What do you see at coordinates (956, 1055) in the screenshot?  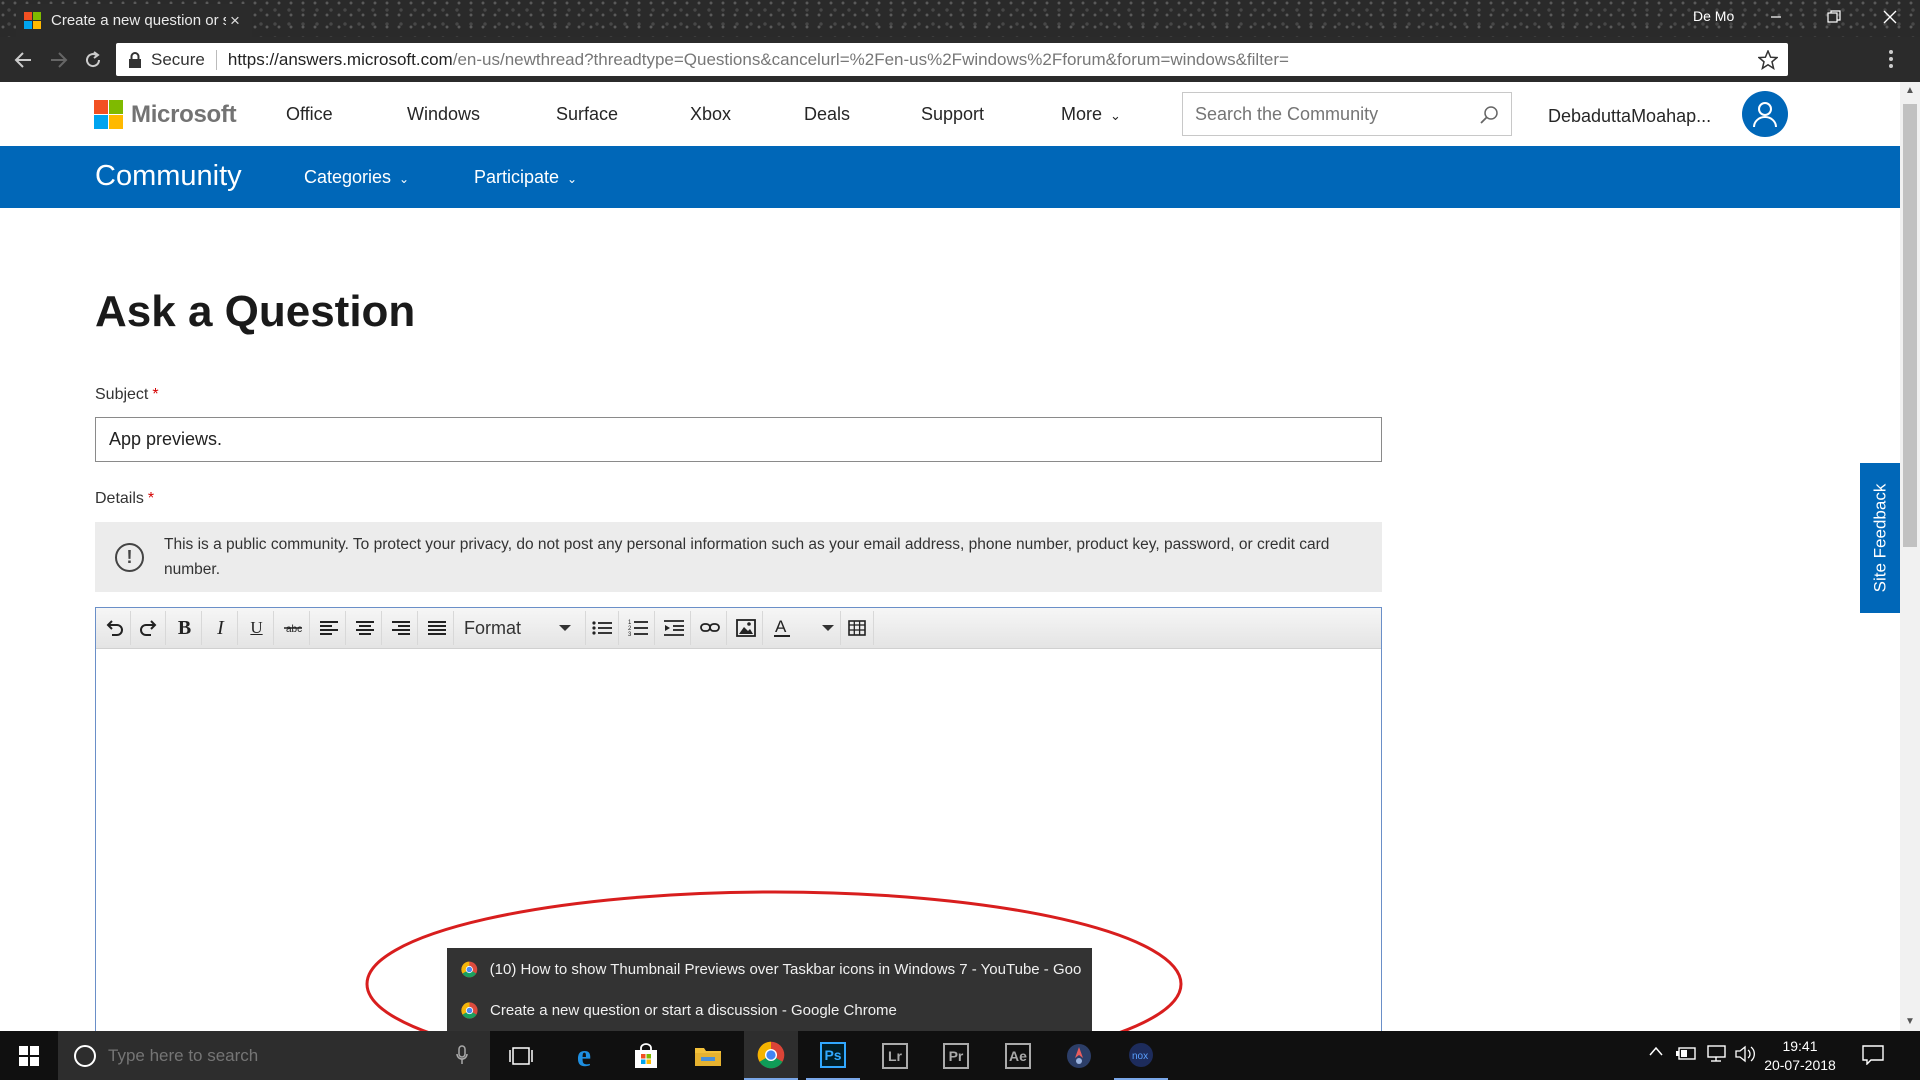 I see `premiere-app: Pr` at bounding box center [956, 1055].